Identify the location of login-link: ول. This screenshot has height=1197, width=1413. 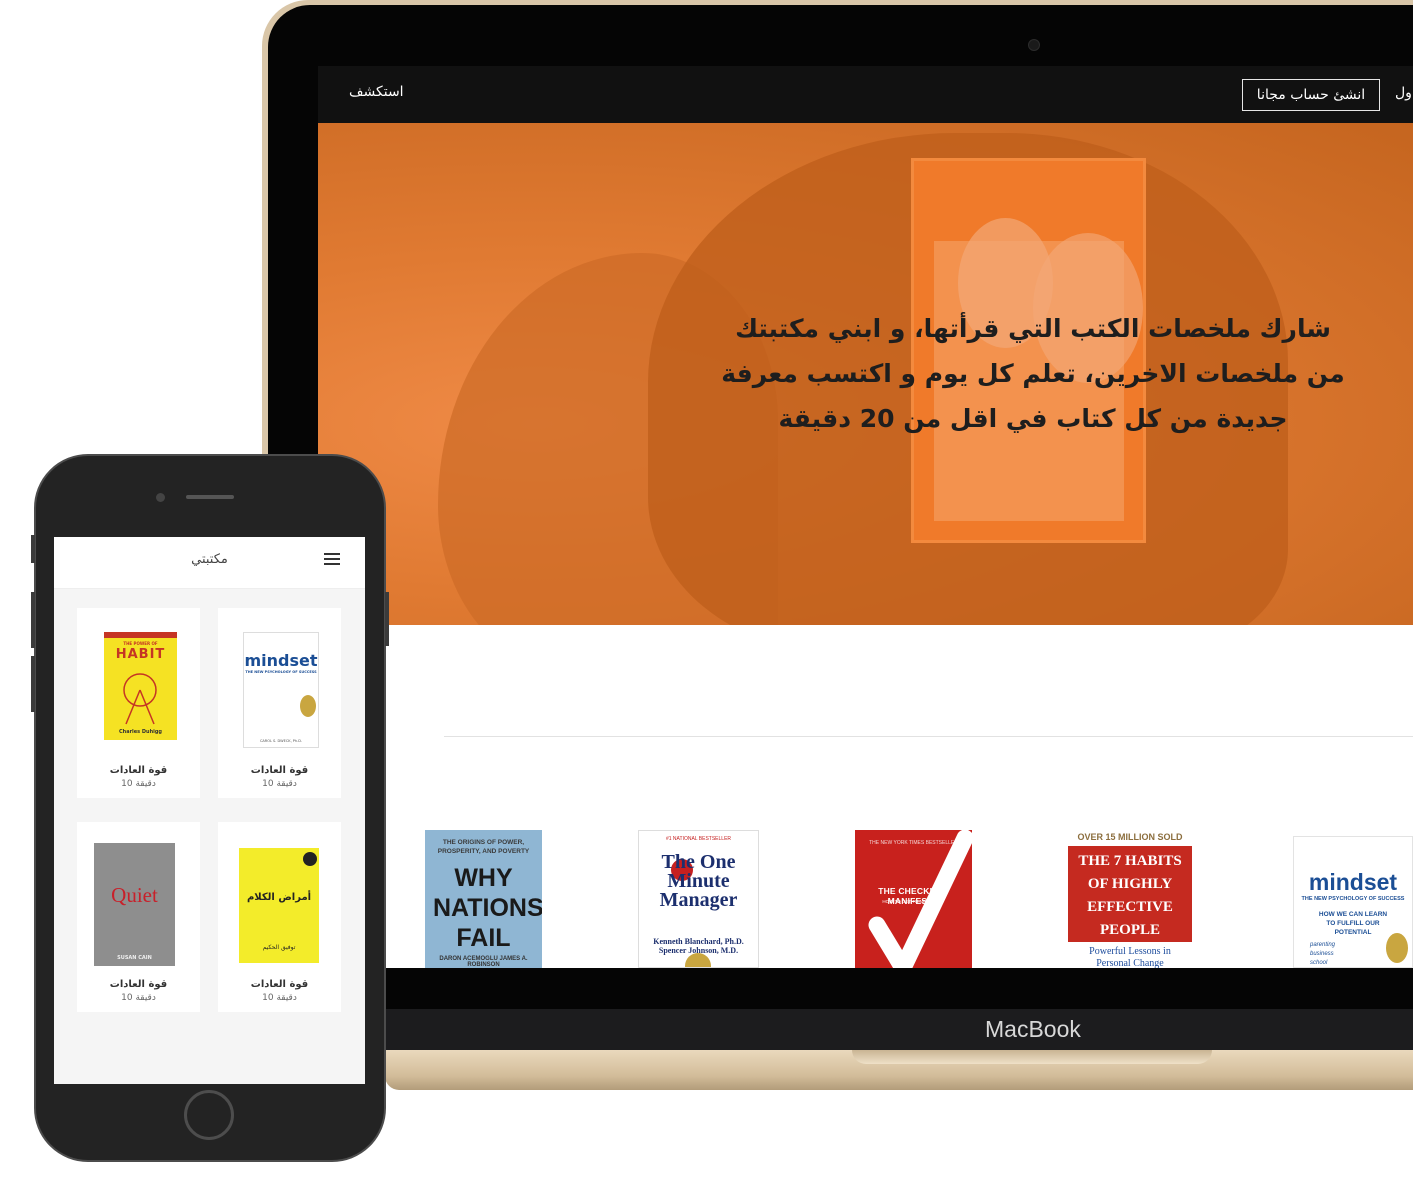
(1403, 93).